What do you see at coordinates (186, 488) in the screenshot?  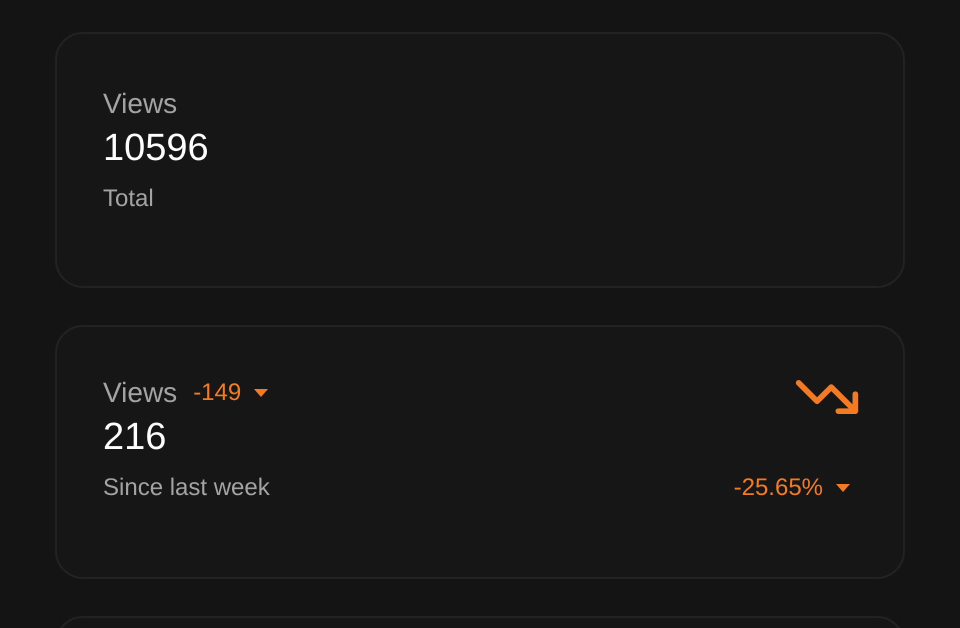 I see `stat-caption: Since last week` at bounding box center [186, 488].